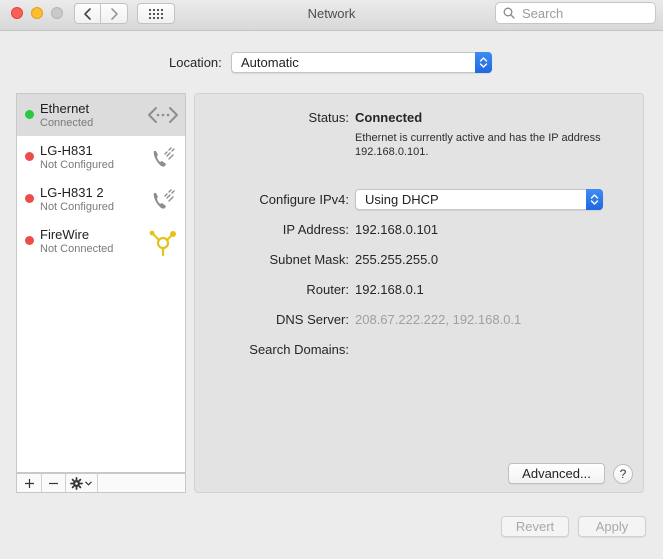 Image resolution: width=663 pixels, height=559 pixels. I want to click on help-button: ?, so click(623, 474).